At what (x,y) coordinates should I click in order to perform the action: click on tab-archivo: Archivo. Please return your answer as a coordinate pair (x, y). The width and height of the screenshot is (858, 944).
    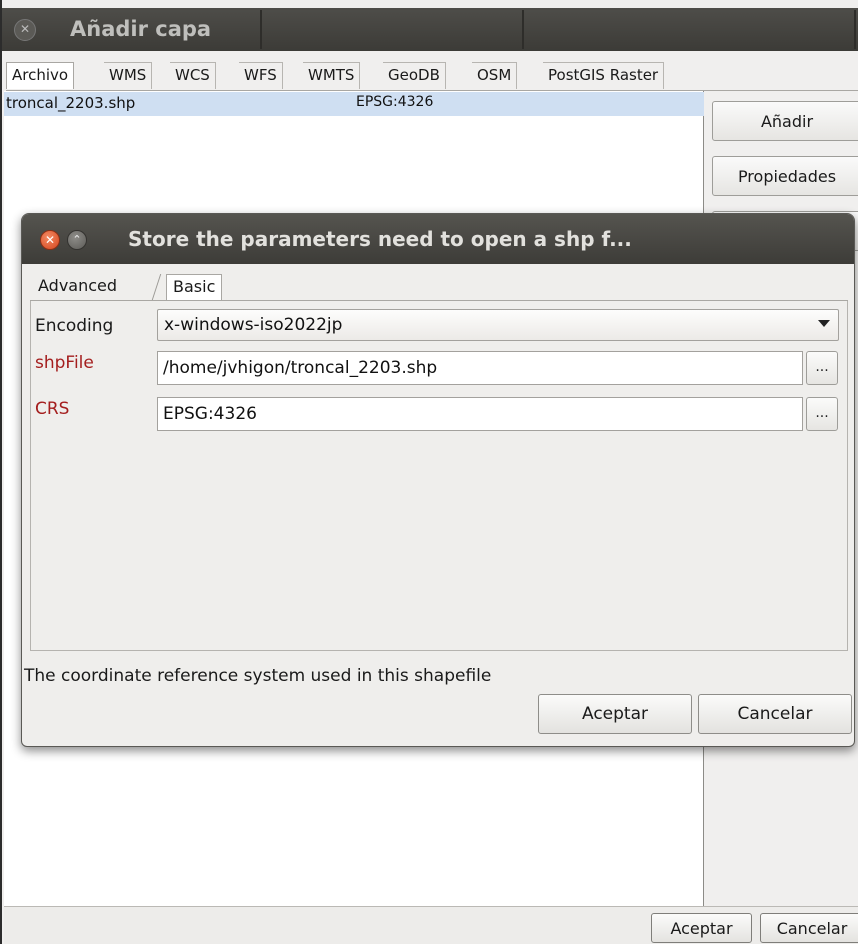
    Looking at the image, I should click on (40, 75).